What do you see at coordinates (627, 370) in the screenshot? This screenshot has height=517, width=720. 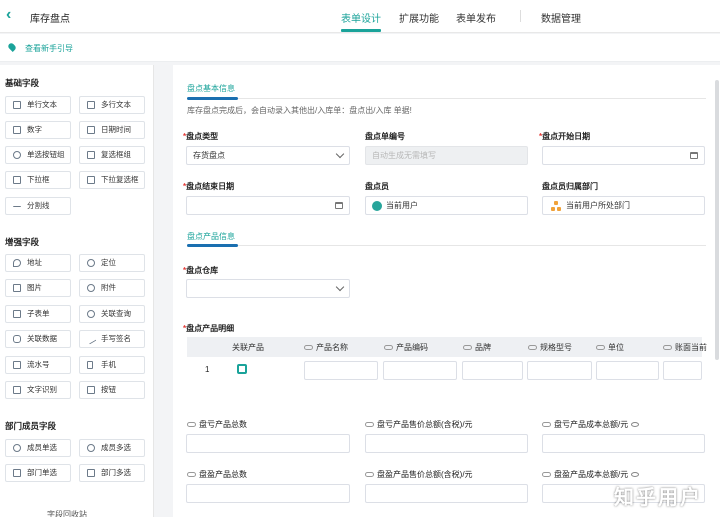 I see `unit-cell` at bounding box center [627, 370].